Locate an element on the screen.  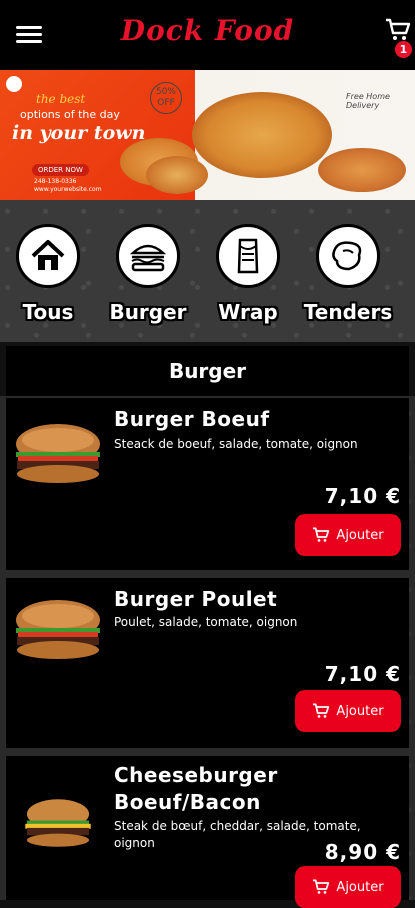
chef-logo-icon is located at coordinates (14, 84).